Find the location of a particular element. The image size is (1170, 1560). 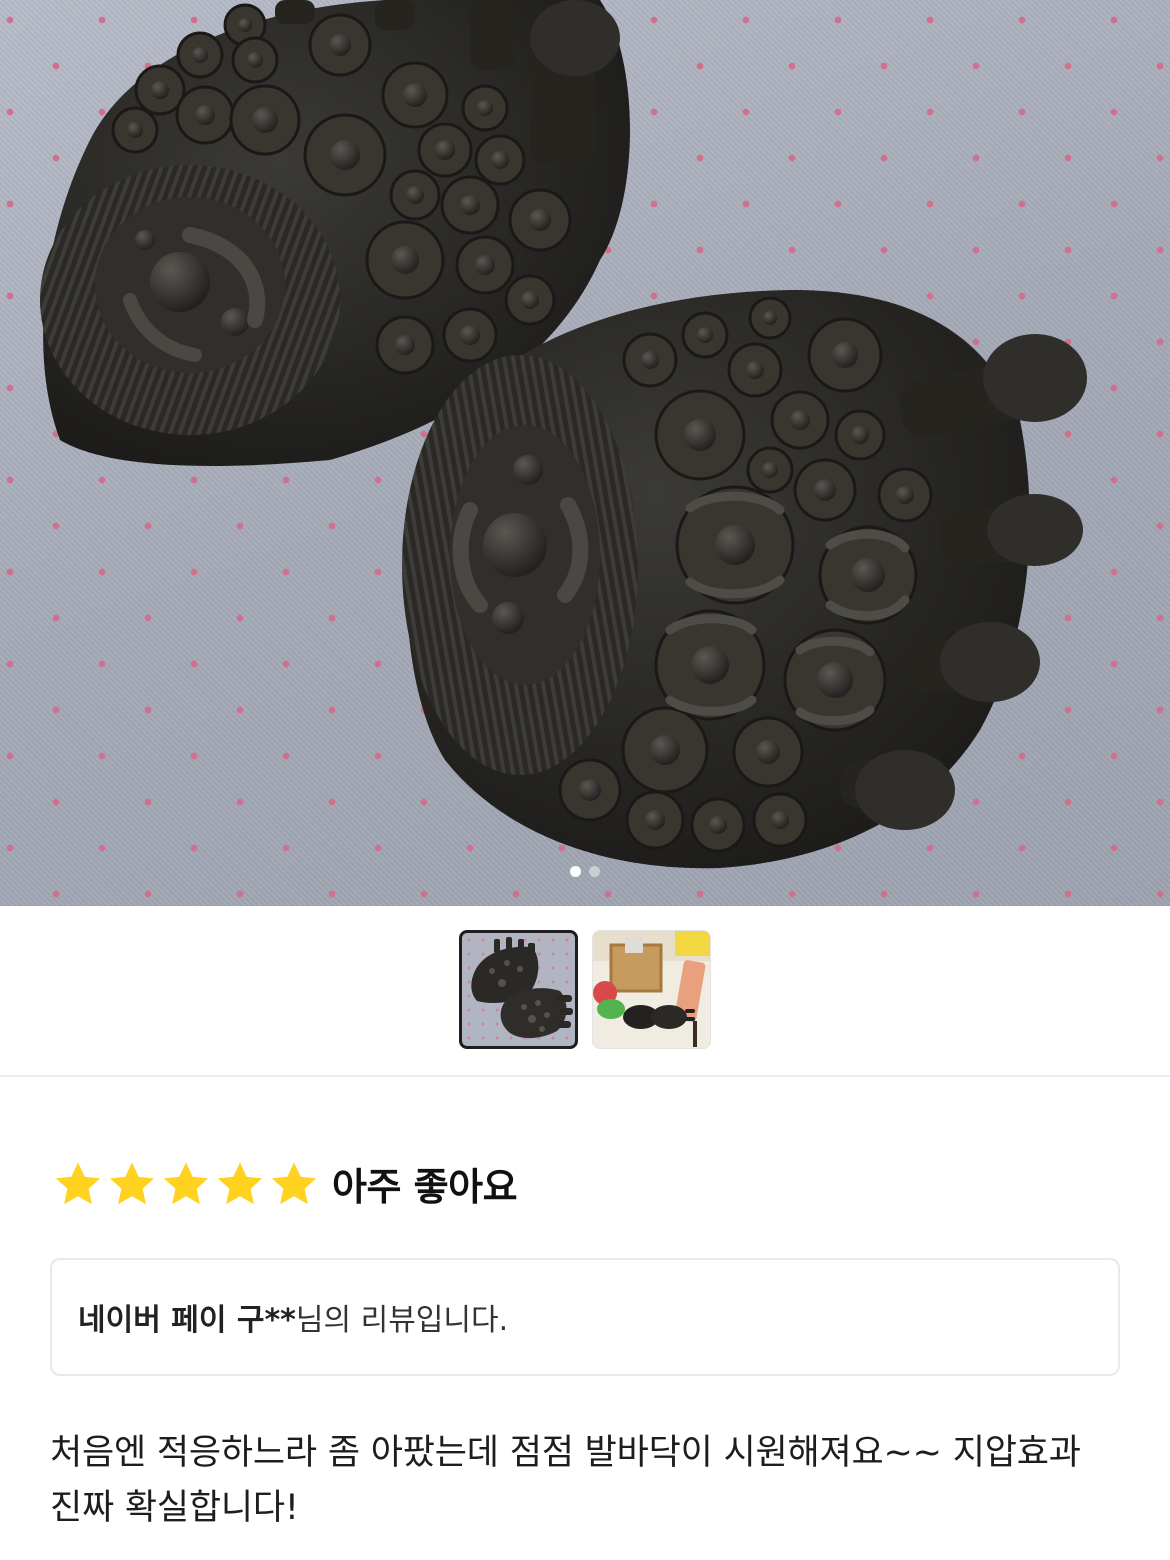

thumbnail-2-image is located at coordinates (651, 989).